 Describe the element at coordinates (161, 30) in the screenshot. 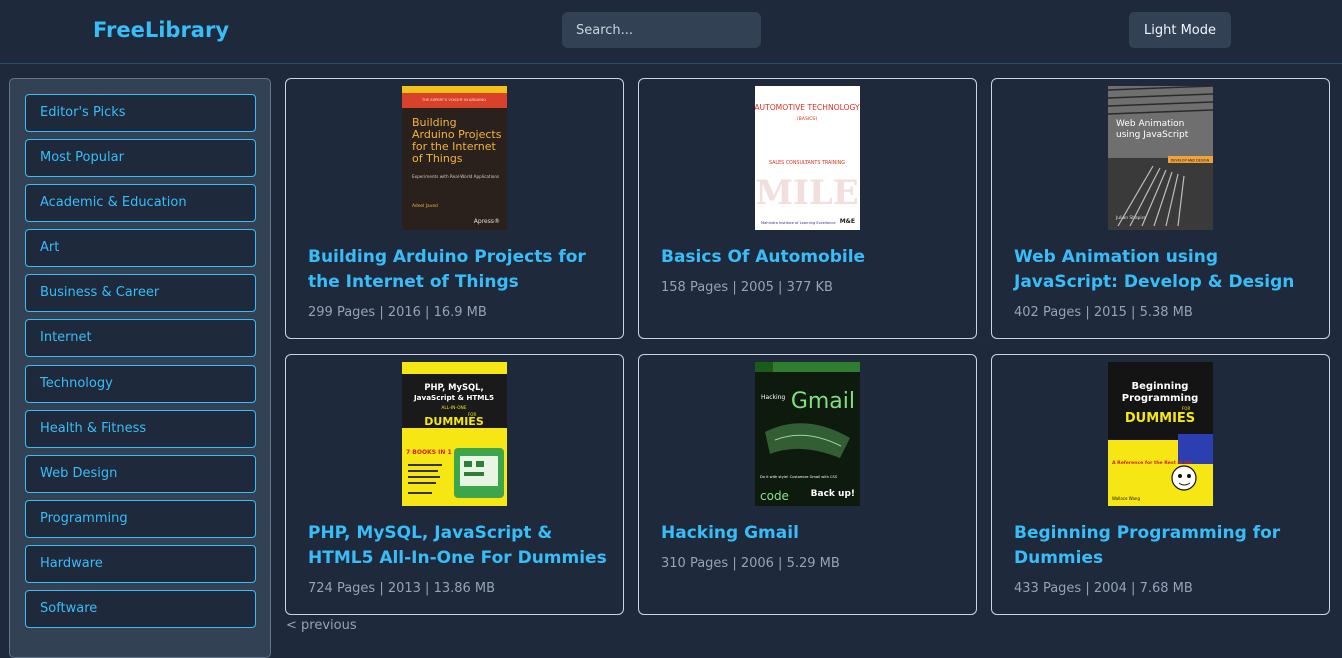

I see `site-logo: FreeLibrary` at that location.